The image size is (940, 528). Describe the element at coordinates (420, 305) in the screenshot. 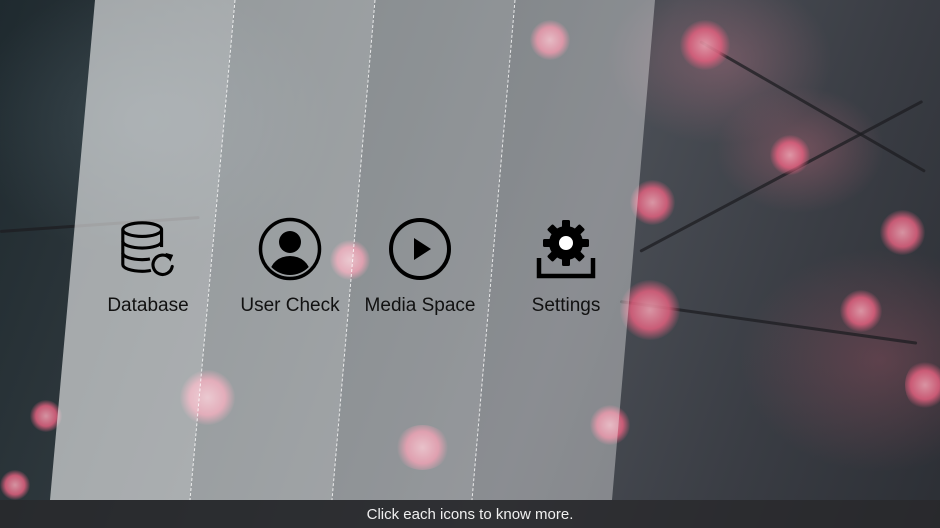

I see `media-space-label: Media Space` at that location.